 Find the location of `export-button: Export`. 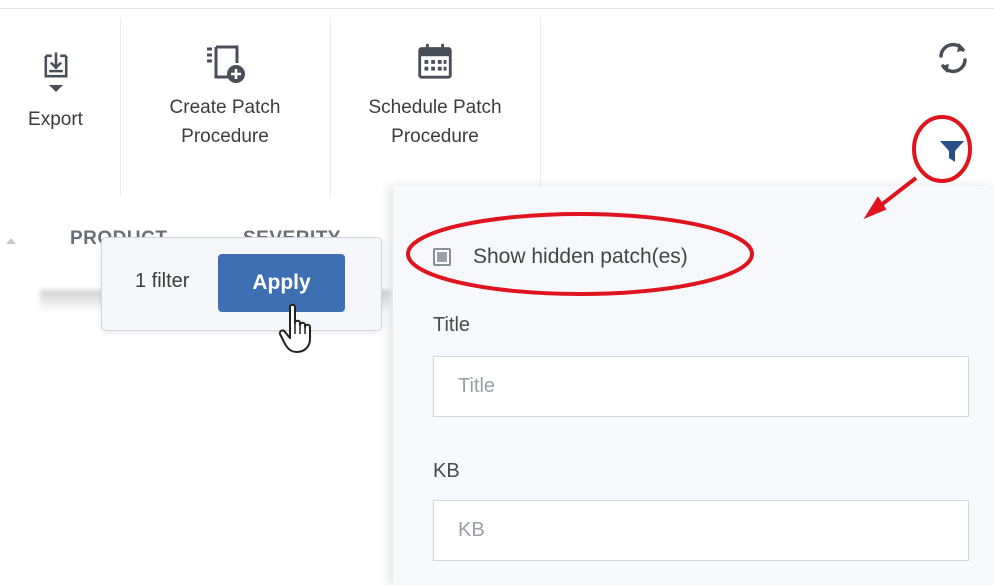

export-button: Export is located at coordinates (55, 99).